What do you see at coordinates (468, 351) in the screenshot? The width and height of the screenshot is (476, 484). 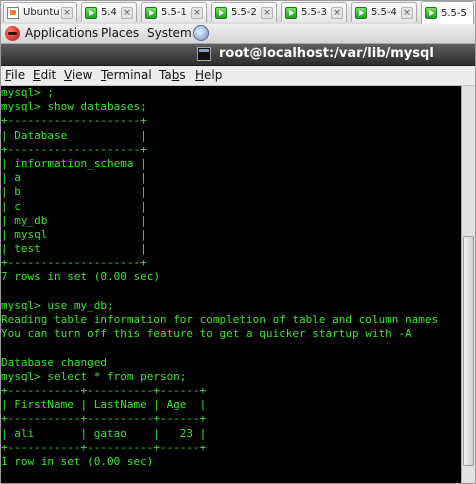 I see `scrollbar-thumb` at bounding box center [468, 351].